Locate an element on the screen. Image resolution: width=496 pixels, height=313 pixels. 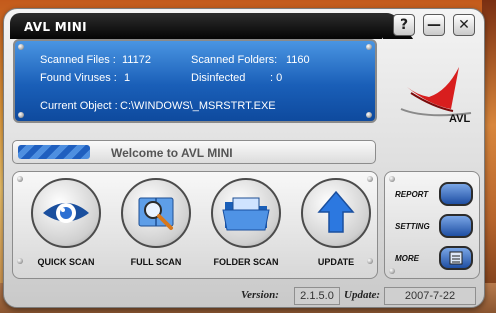
title-bar: AVL MINI is located at coordinates (196, 26).